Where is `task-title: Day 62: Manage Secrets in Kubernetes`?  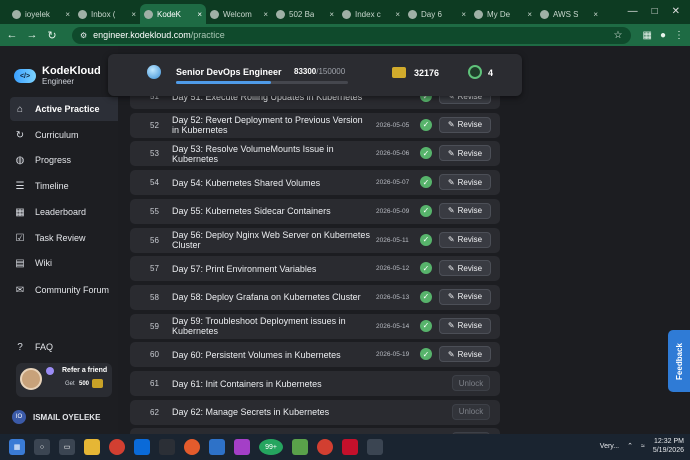
task-title: Day 62: Manage Secrets in Kubernetes is located at coordinates (272, 412).